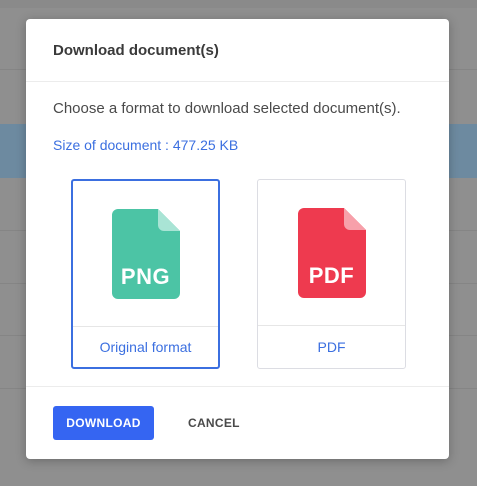 The height and width of the screenshot is (486, 477). Describe the element at coordinates (214, 423) in the screenshot. I see `cancel-button: CANCEL` at that location.